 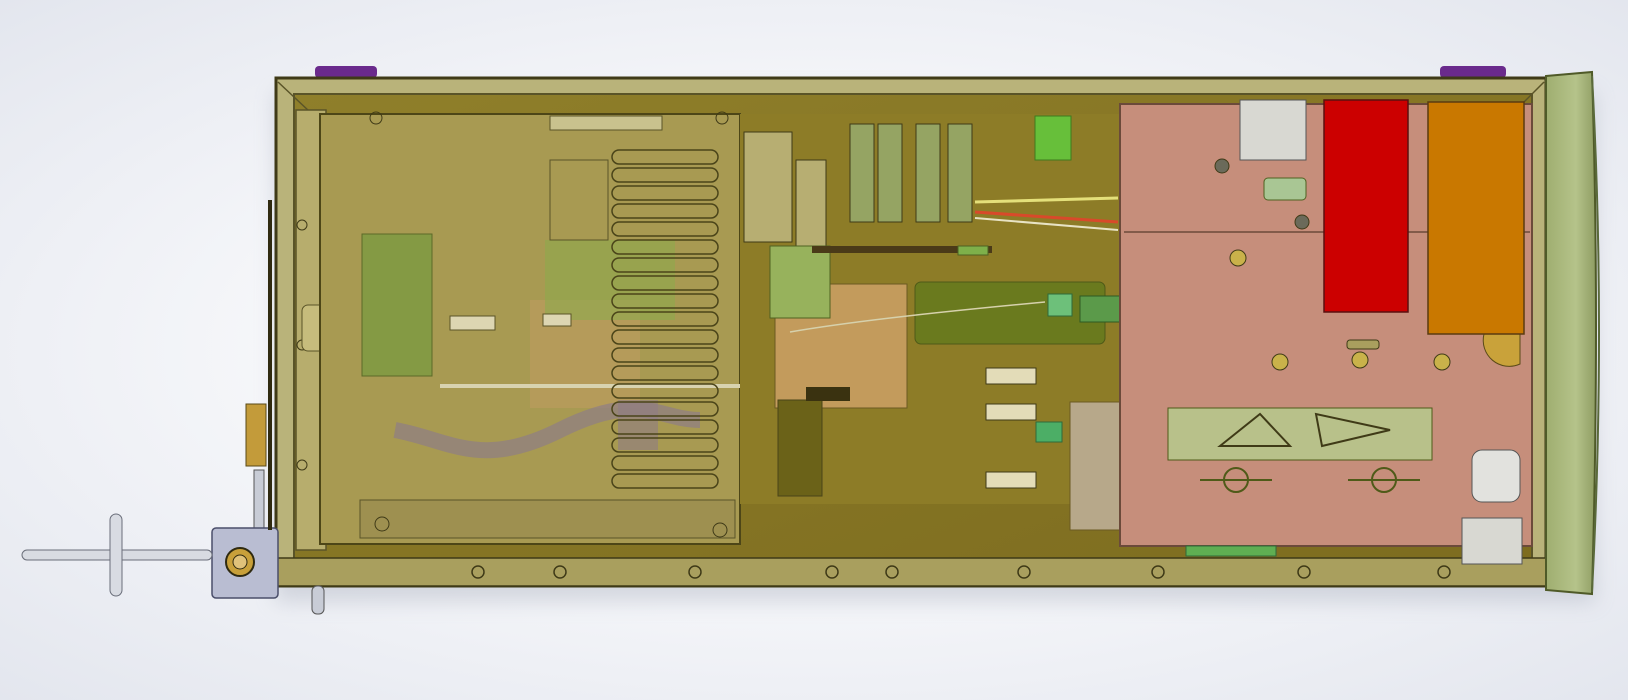 What do you see at coordinates (910, 72) in the screenshot?
I see `mounting-feet` at bounding box center [910, 72].